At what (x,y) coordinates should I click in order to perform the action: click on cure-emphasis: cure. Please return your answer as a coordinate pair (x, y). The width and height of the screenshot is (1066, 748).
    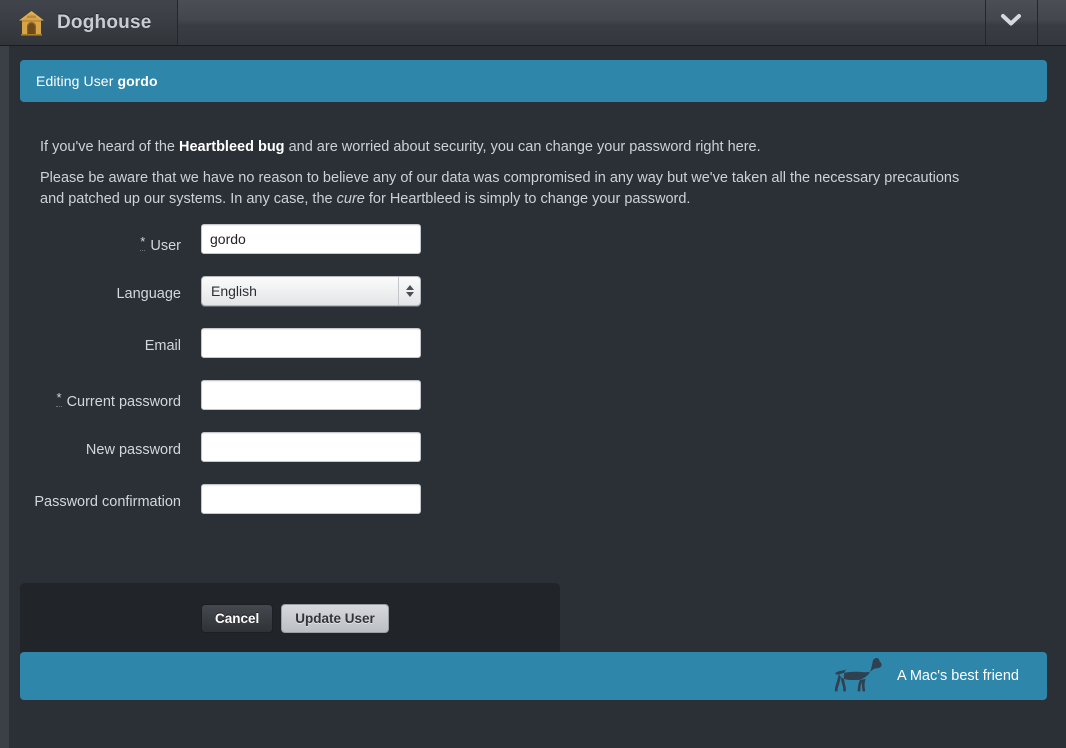
    Looking at the image, I should click on (350, 198).